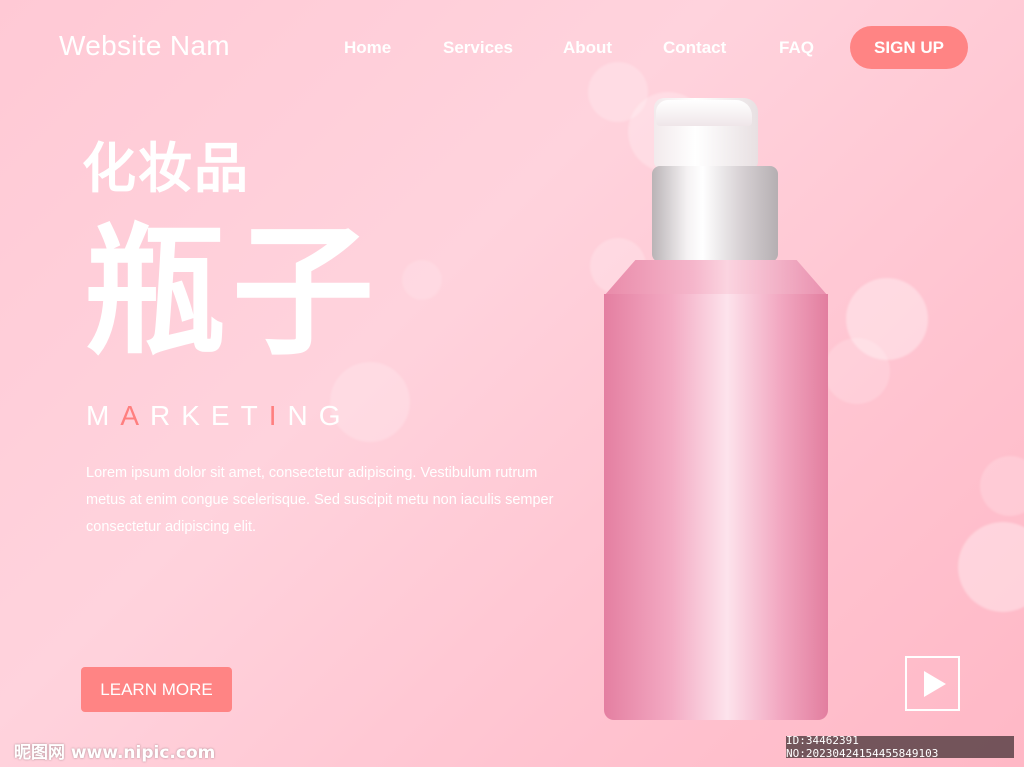 The image size is (1024, 767). I want to click on learn-more-button: LEARN MORE, so click(156, 689).